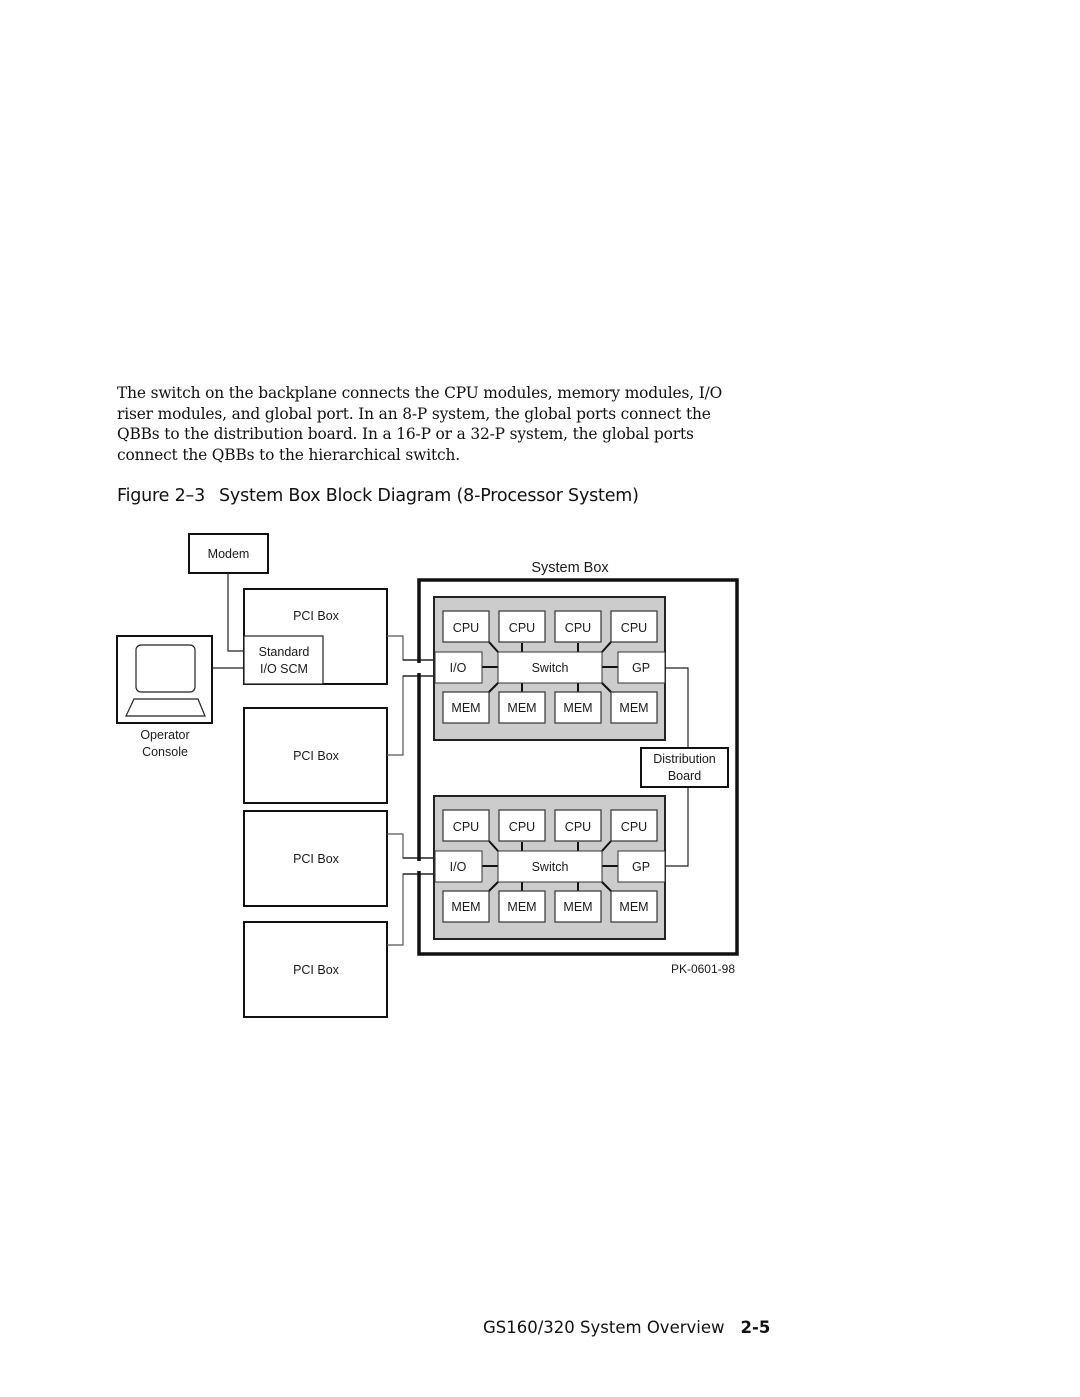  Describe the element at coordinates (703, 969) in the screenshot. I see `figure-id: PK-0601-98` at that location.